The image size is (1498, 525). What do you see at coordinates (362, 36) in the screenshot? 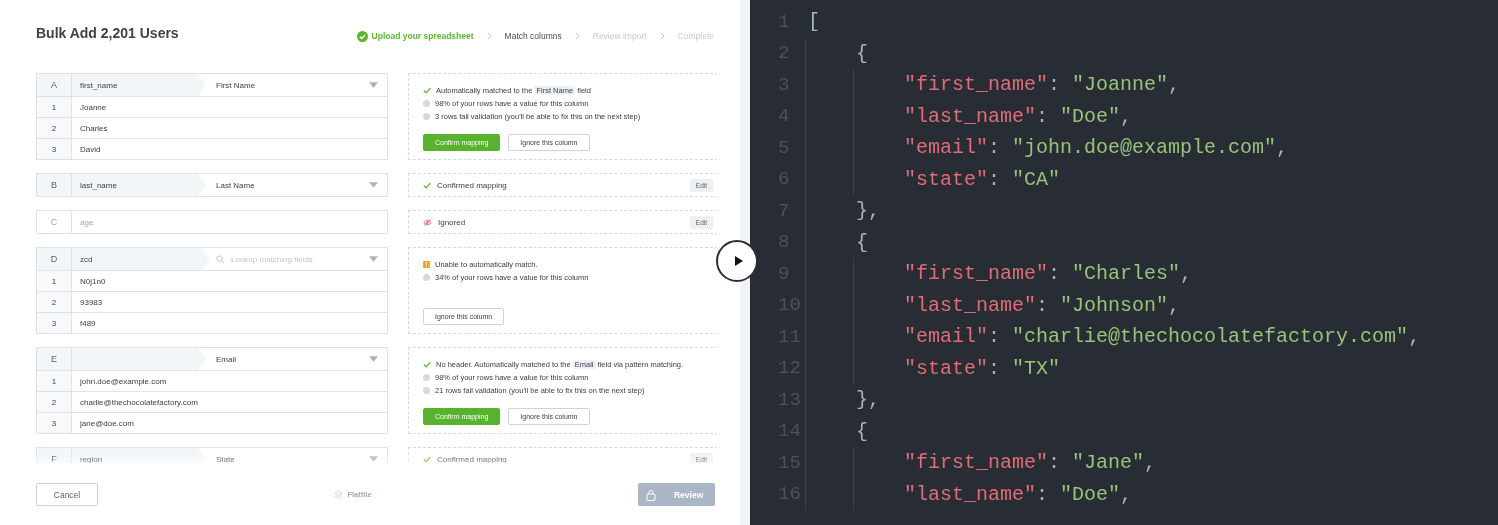
I see `check-circle-icon` at bounding box center [362, 36].